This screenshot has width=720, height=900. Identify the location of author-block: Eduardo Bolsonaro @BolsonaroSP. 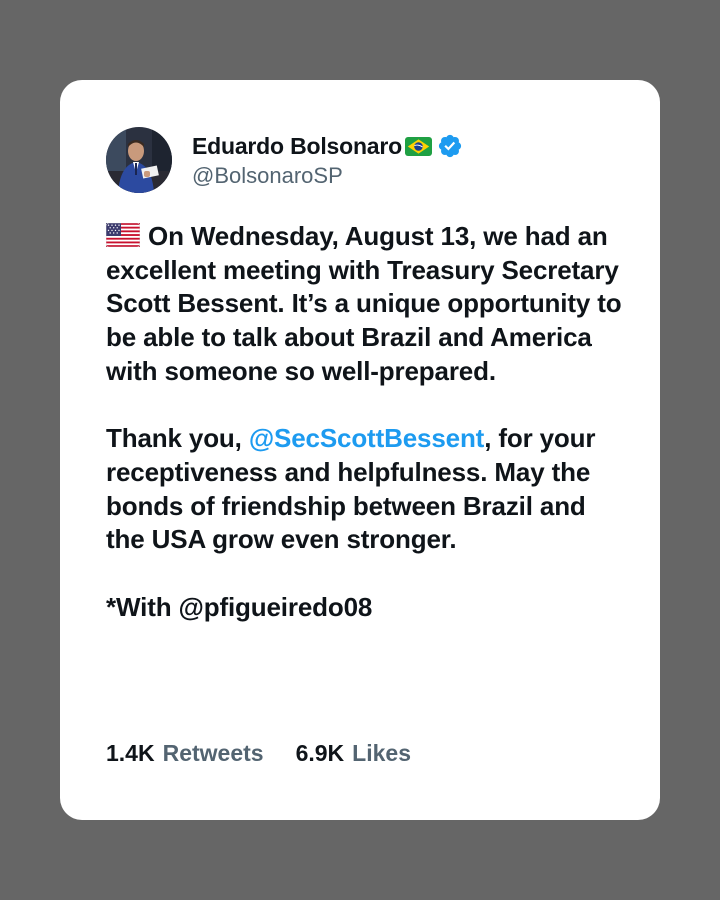
(327, 160).